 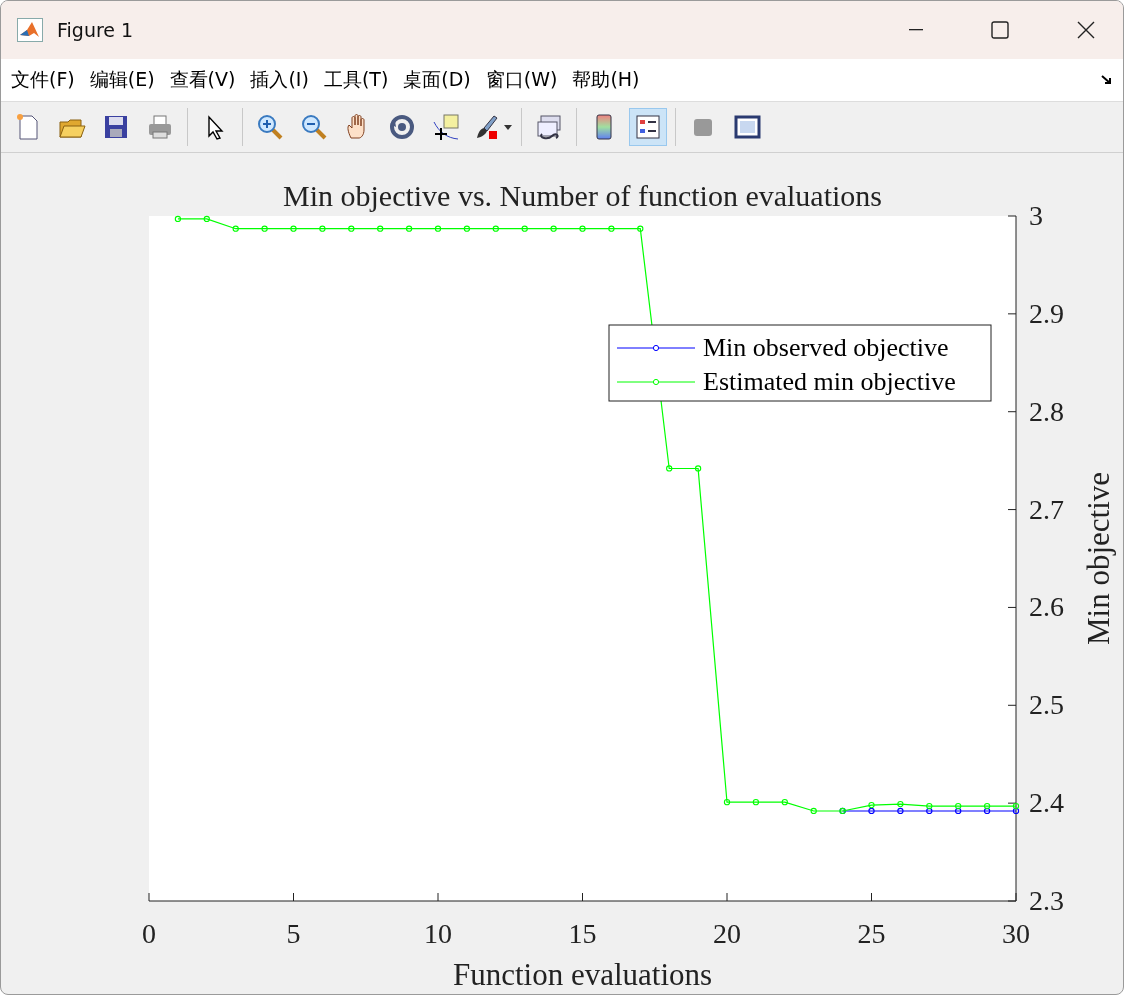 I want to click on x-axis-label: Function evaluations, so click(x=582, y=974).